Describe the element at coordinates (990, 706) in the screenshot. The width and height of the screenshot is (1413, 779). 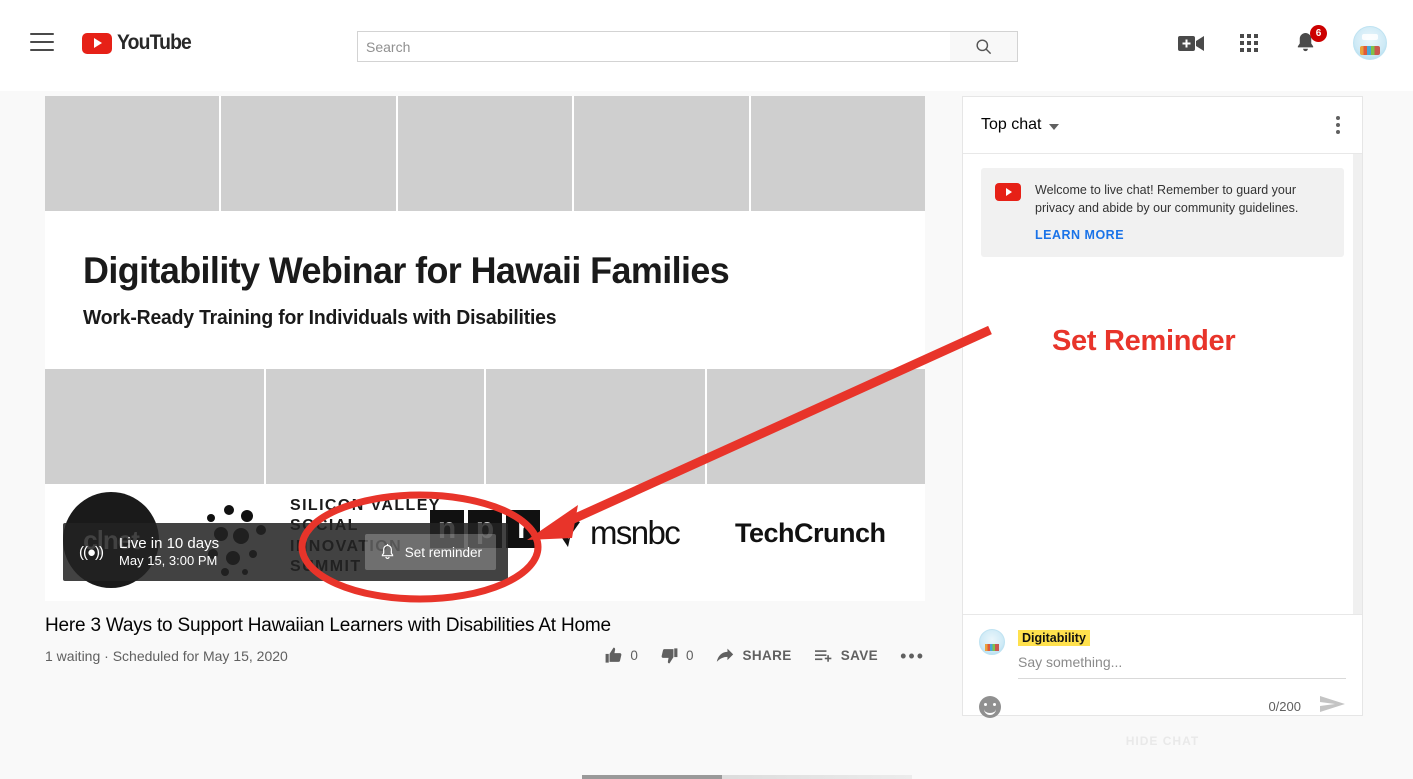
I see `emoji-face-icon` at that location.